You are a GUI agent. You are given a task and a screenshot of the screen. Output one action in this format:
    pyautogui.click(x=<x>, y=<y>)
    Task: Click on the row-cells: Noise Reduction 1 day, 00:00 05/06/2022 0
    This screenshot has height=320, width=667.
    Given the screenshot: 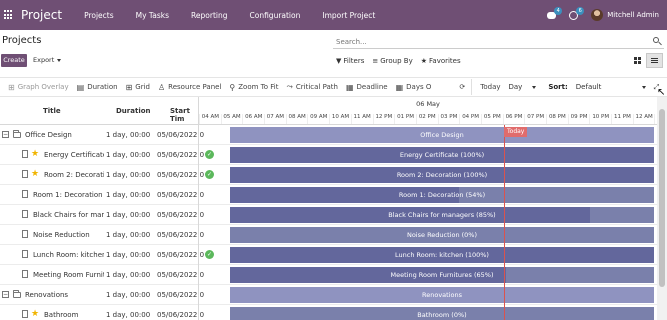 What is the action you would take?
    pyautogui.click(x=102, y=235)
    